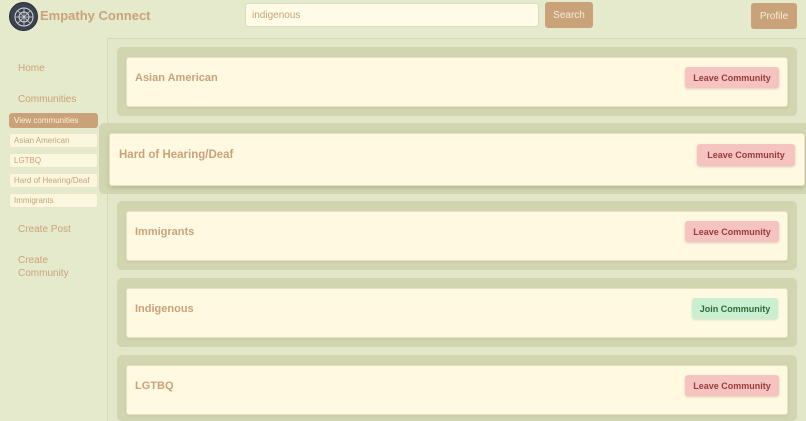  Describe the element at coordinates (457, 82) in the screenshot. I see `community-card: Asian American Leave Community` at that location.